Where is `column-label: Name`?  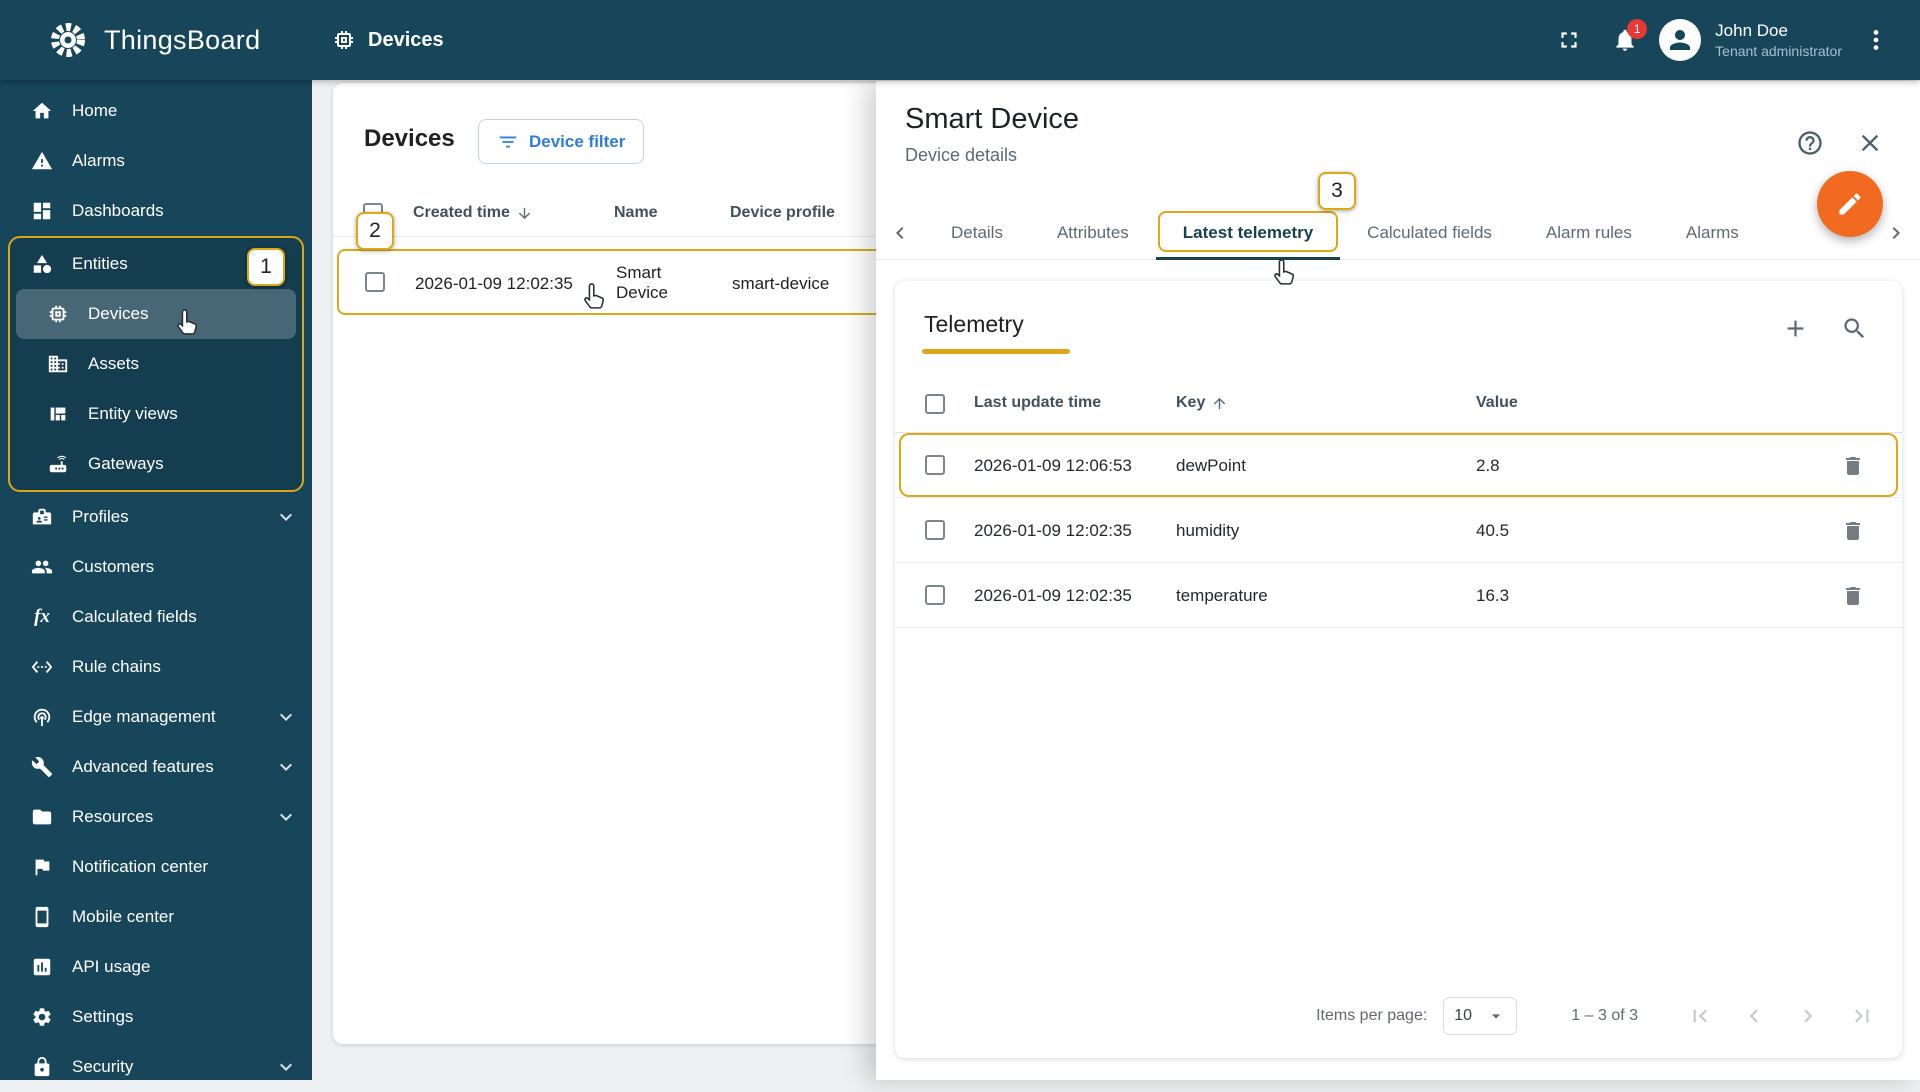
column-label: Name is located at coordinates (636, 212).